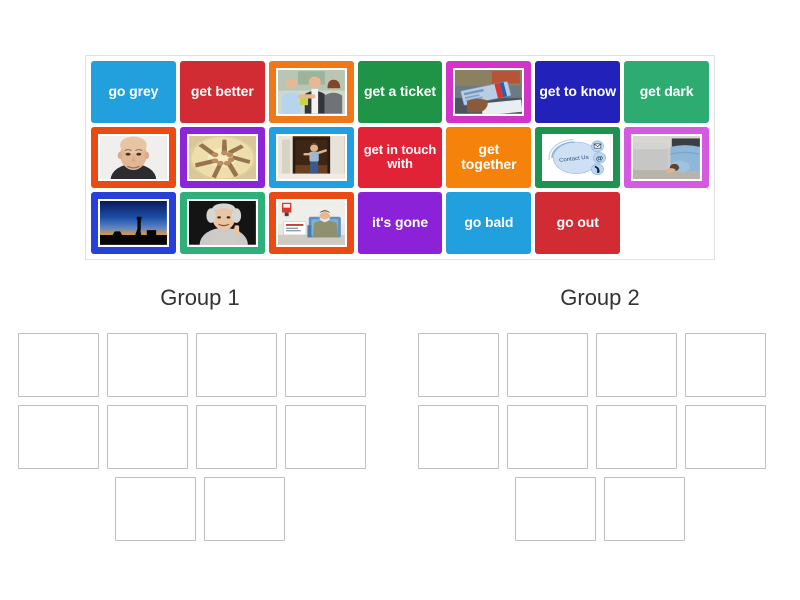  I want to click on tile-label: get better, so click(222, 90).